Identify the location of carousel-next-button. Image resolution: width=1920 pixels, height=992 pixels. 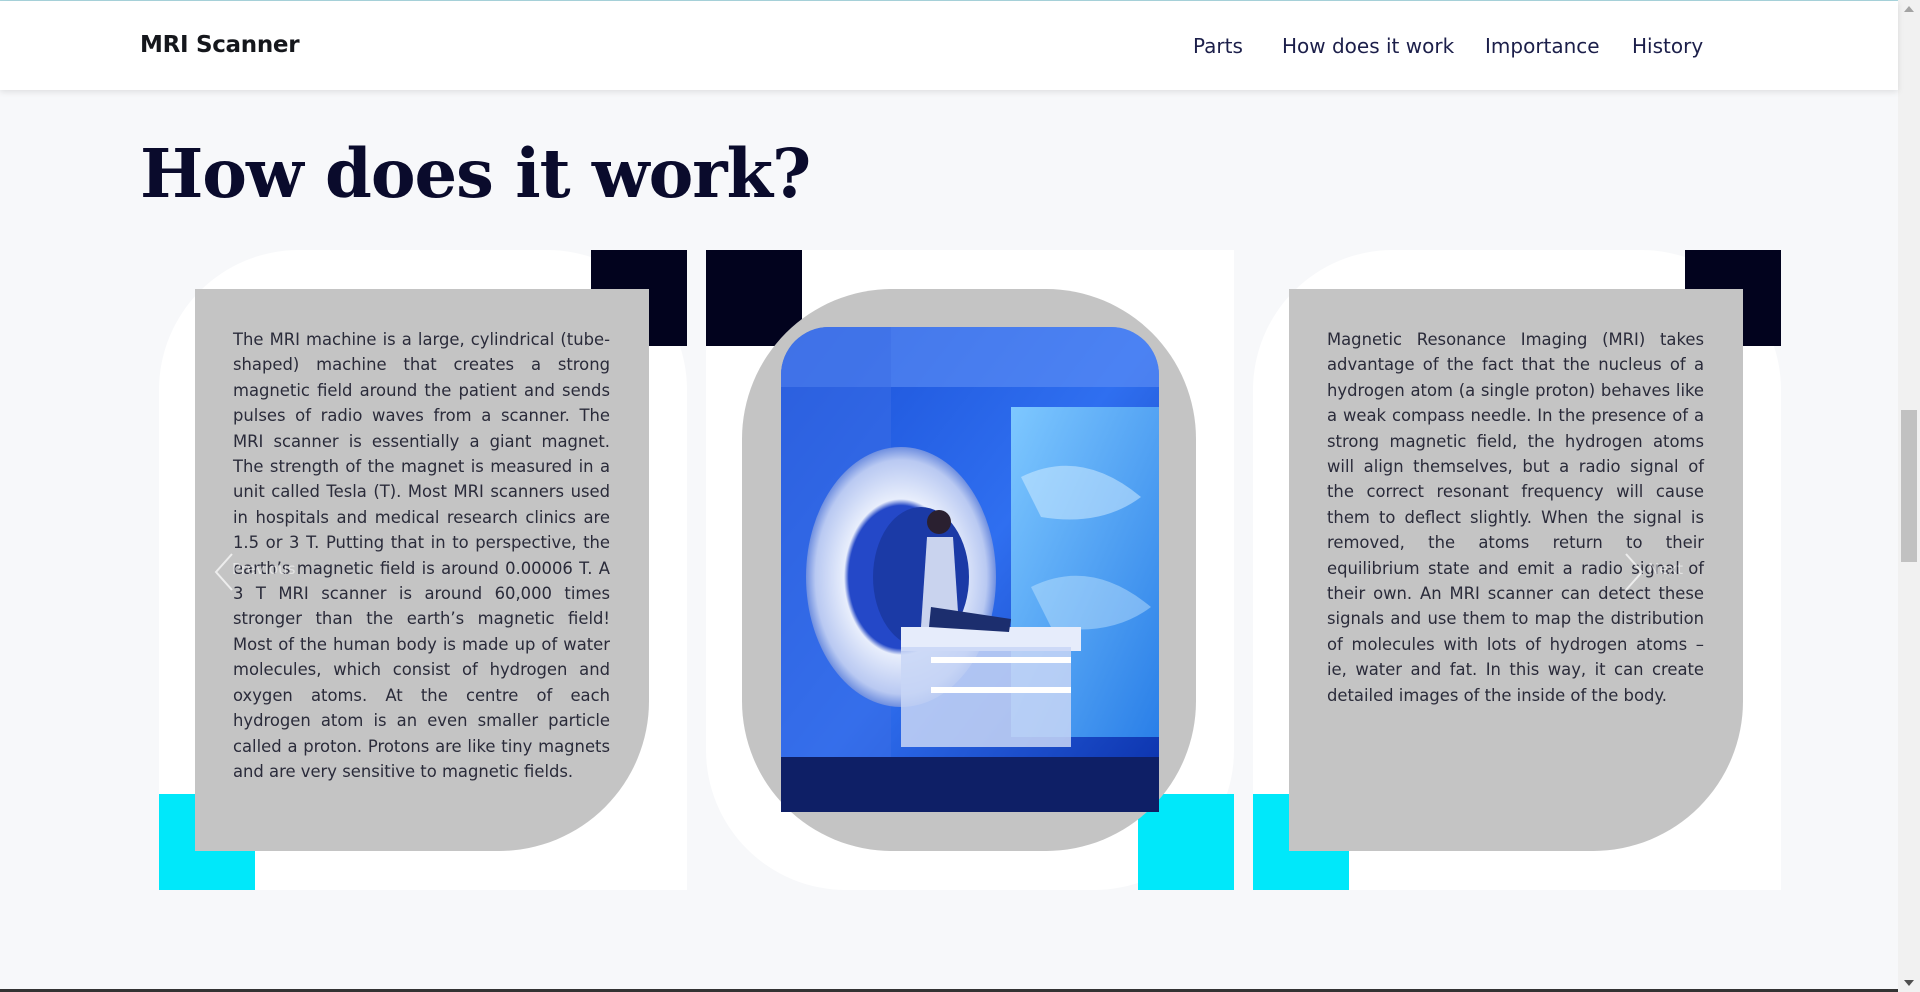
(1632, 572).